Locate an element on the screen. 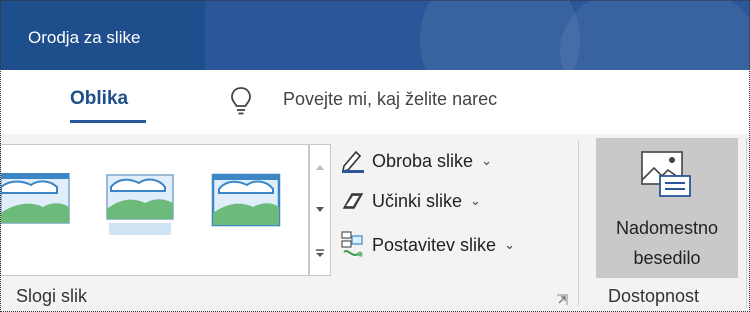 The image size is (750, 312). gallery-scrollbar is located at coordinates (320, 210).